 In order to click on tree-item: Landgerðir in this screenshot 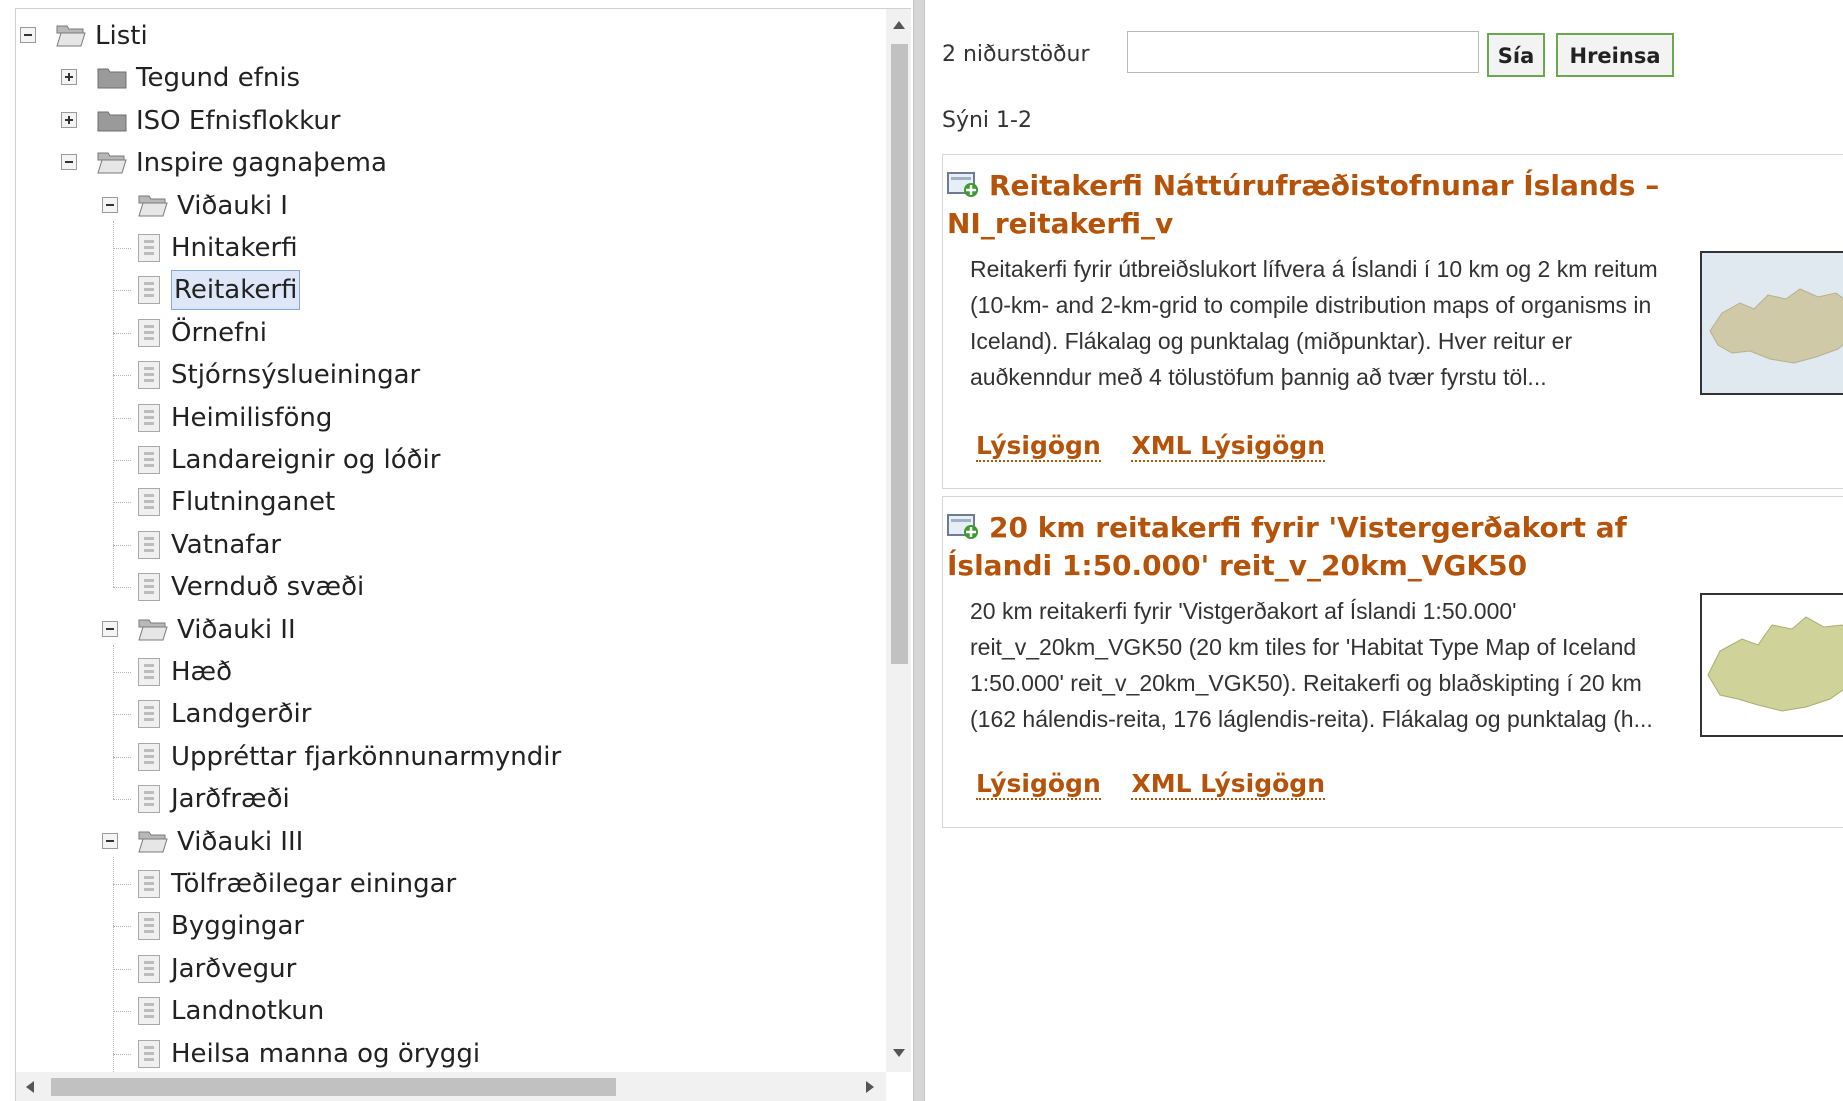, I will do `click(451, 714)`.